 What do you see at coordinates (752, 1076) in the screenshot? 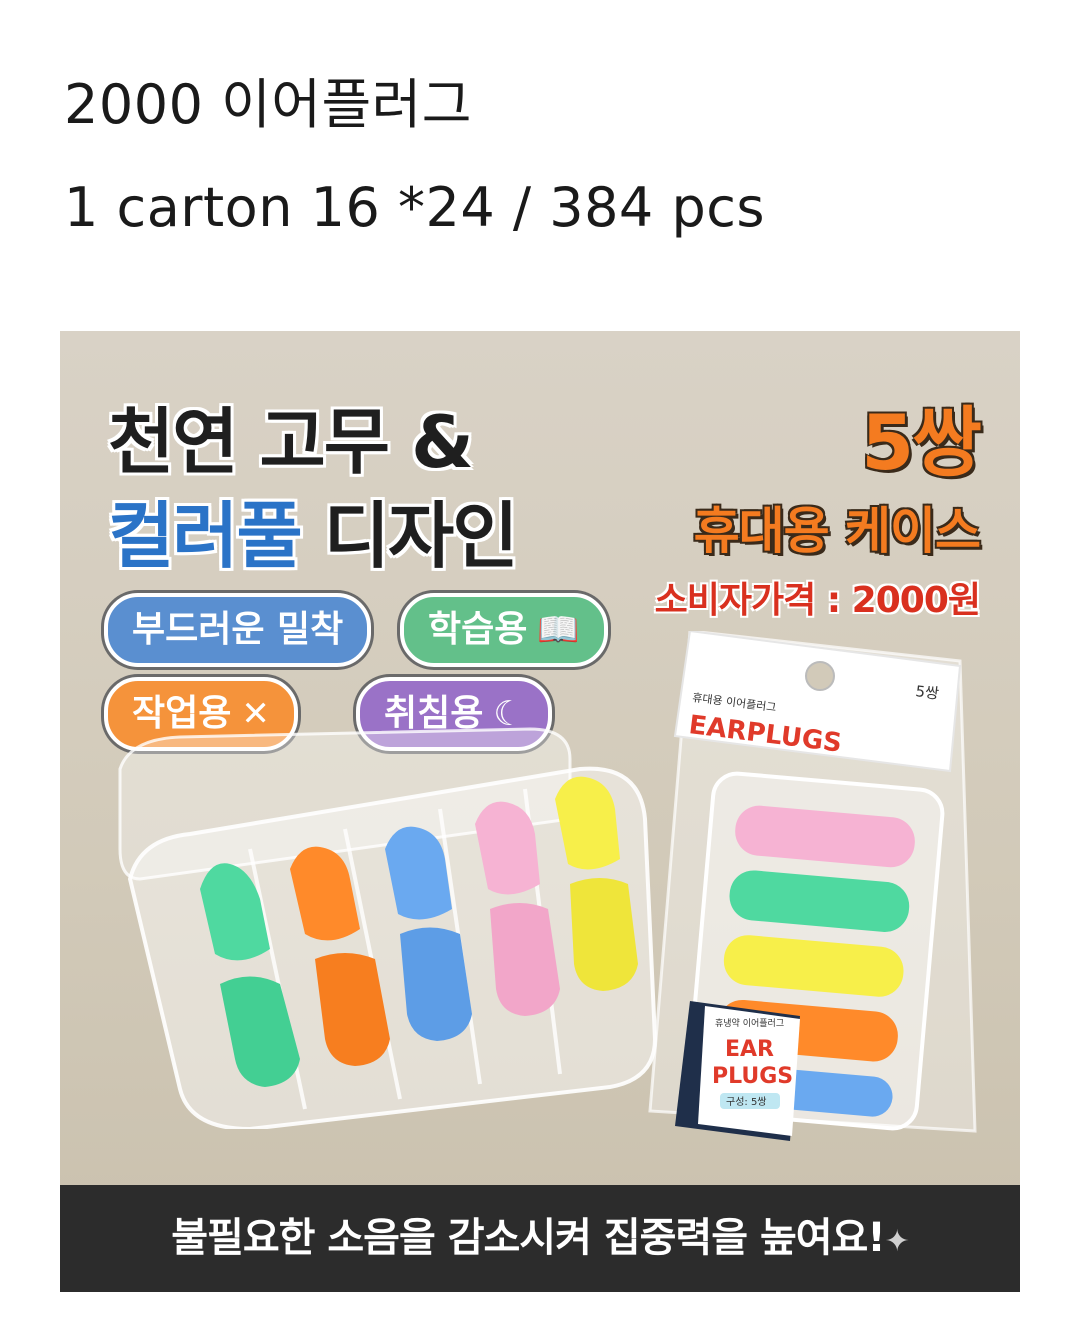
I see `sticker-brand-bottom: PLUGS` at bounding box center [752, 1076].